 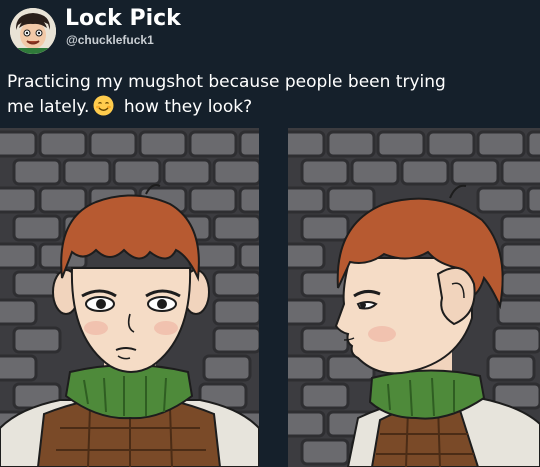 I want to click on author-display-name: Lock Pick, so click(x=123, y=19).